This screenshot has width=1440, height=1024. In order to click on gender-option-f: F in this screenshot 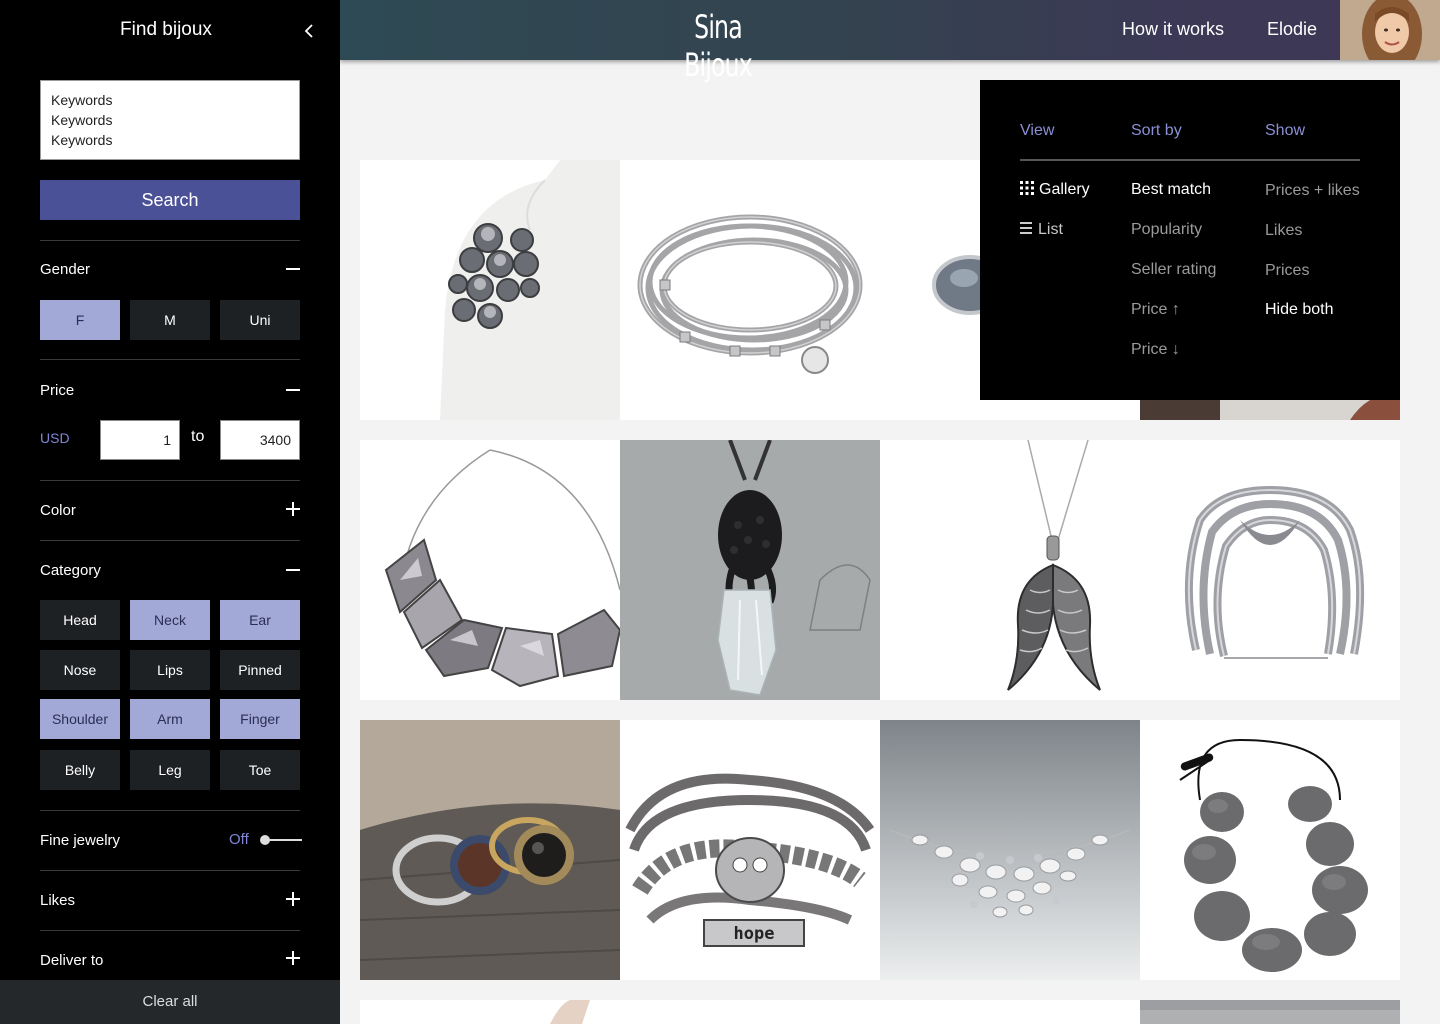, I will do `click(80, 320)`.